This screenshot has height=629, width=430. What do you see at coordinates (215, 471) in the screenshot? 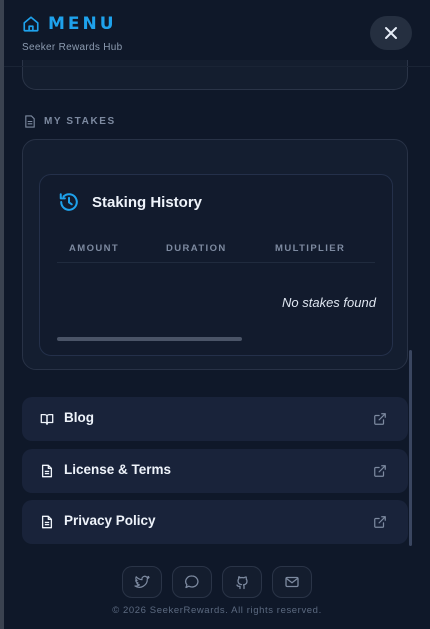
I see `license-terms-link: License & Terms` at bounding box center [215, 471].